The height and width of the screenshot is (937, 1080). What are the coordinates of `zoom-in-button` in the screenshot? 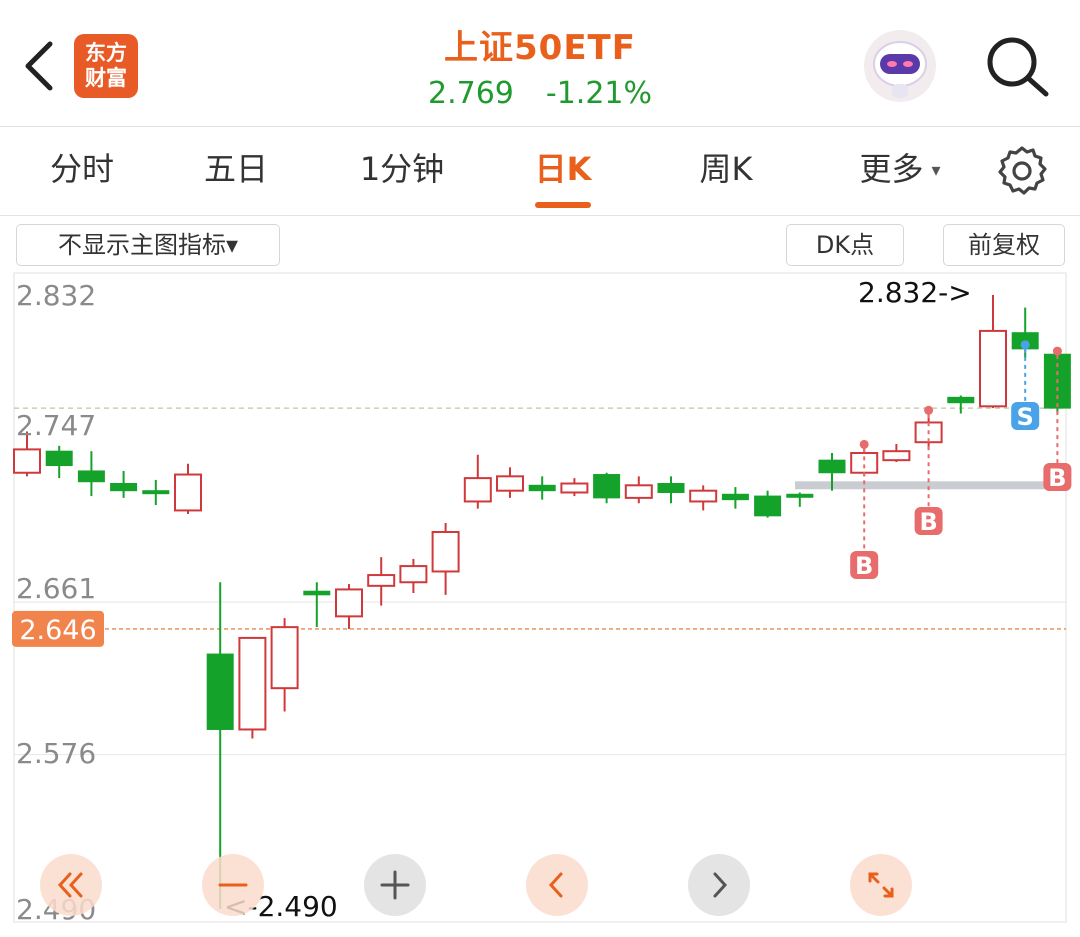 It's located at (395, 885).